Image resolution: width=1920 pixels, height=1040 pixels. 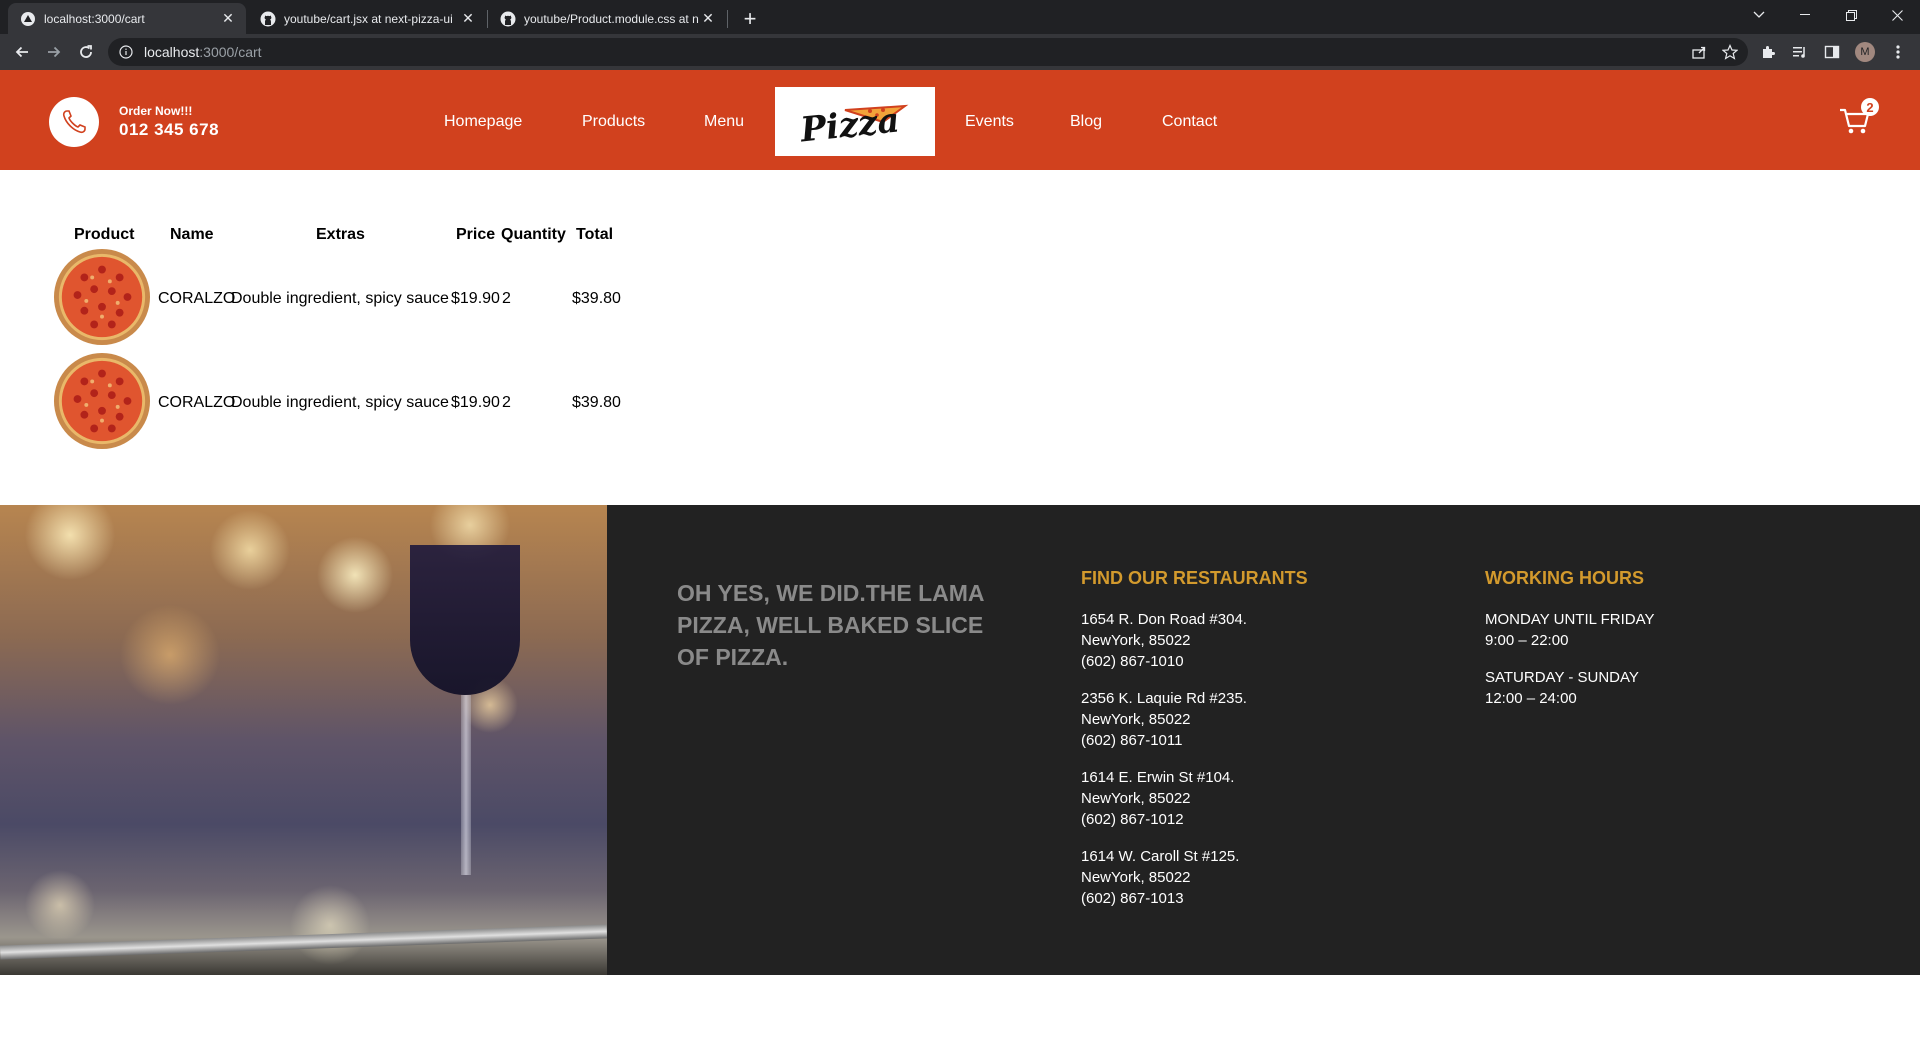 I want to click on working-time: 9:00 – 22:00, so click(x=1527, y=640).